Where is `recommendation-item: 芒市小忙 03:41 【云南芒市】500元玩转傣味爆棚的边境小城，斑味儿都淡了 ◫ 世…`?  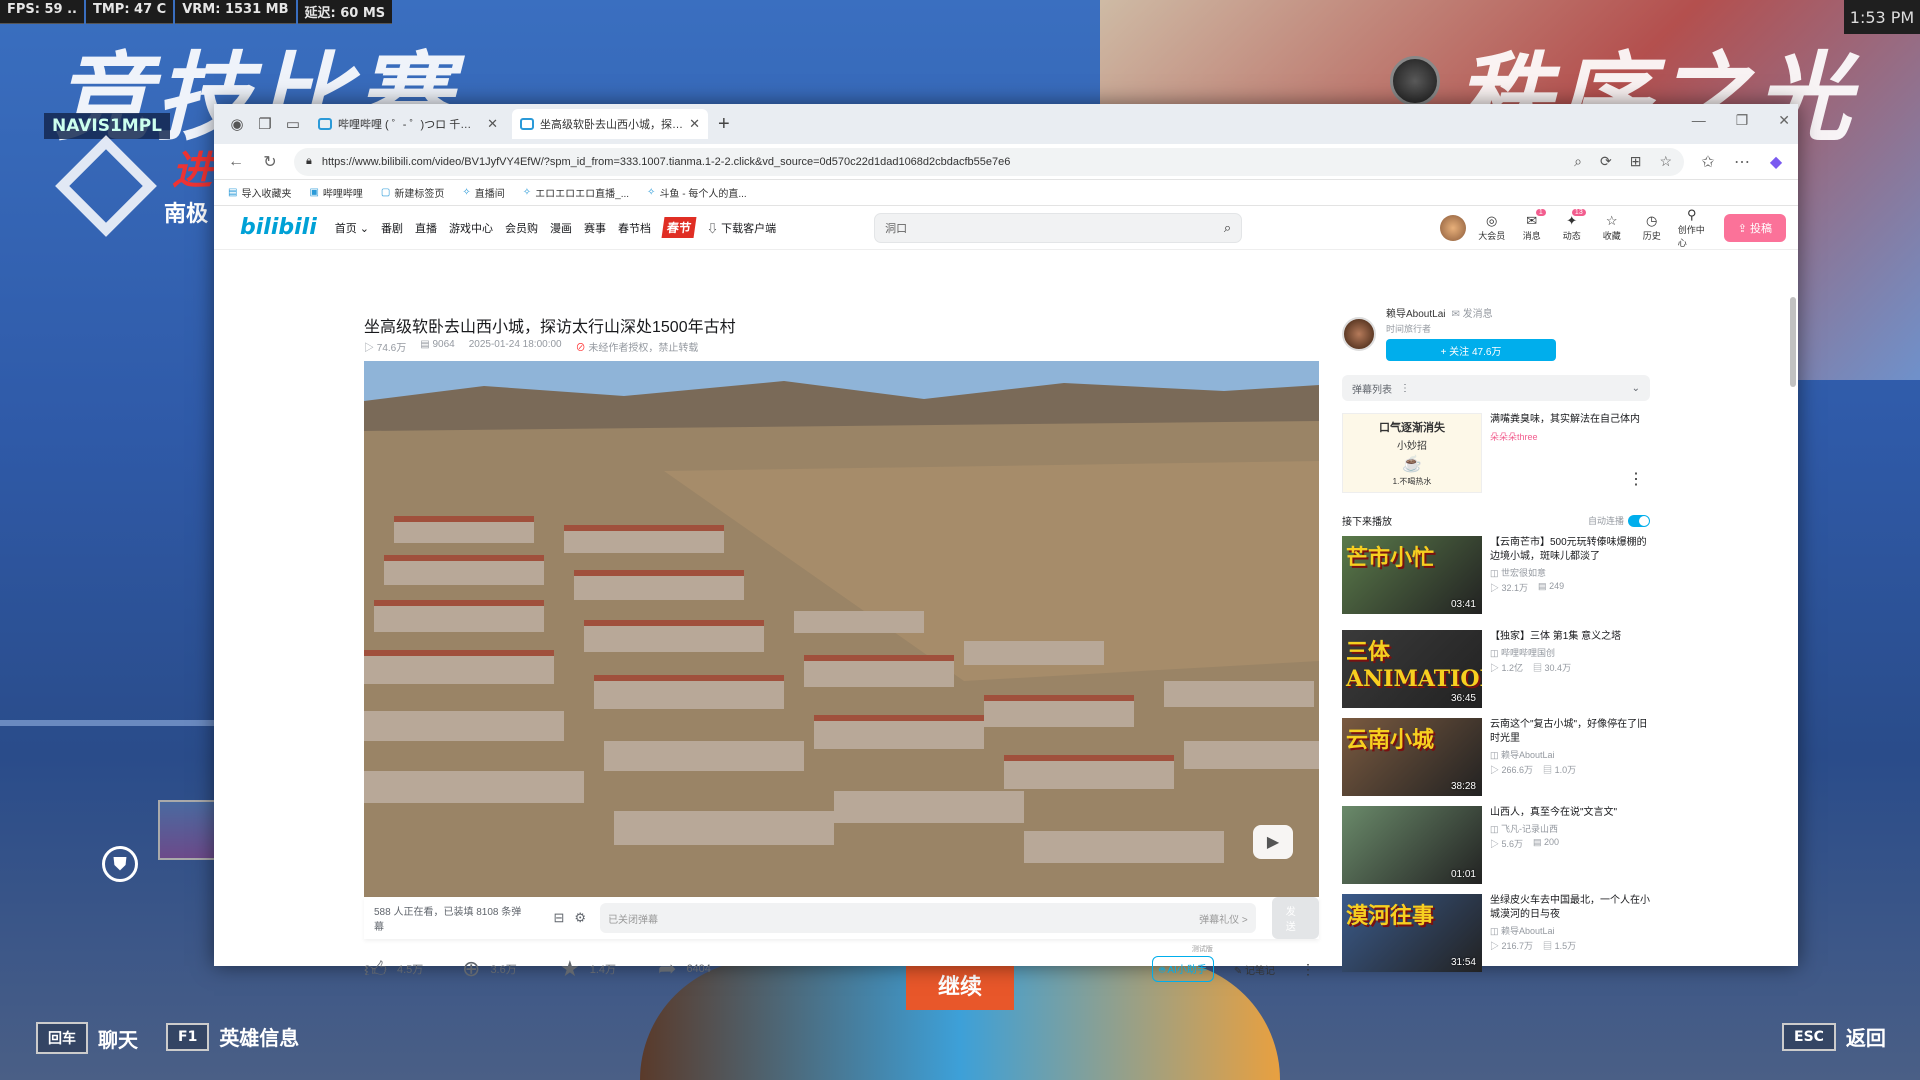 recommendation-item: 芒市小忙 03:41 【云南芒市】500元玩转傣味爆棚的边境小城，斑味儿都淡了 ◫ 世… is located at coordinates (1496, 576).